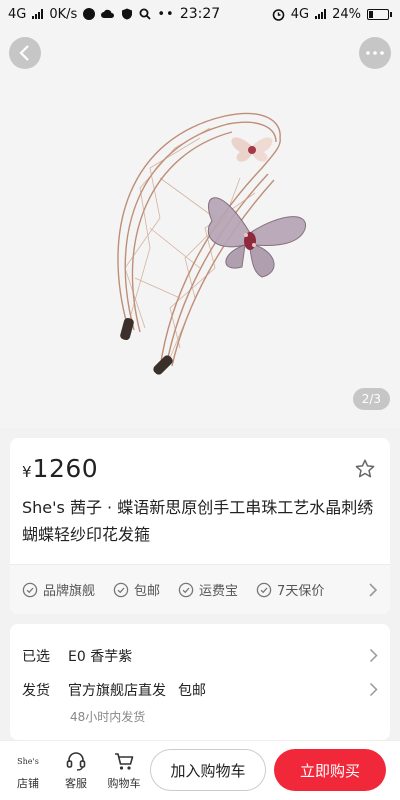 Image resolution: width=400 pixels, height=800 pixels. Describe the element at coordinates (108, 13) in the screenshot. I see `cloud-icon` at that location.